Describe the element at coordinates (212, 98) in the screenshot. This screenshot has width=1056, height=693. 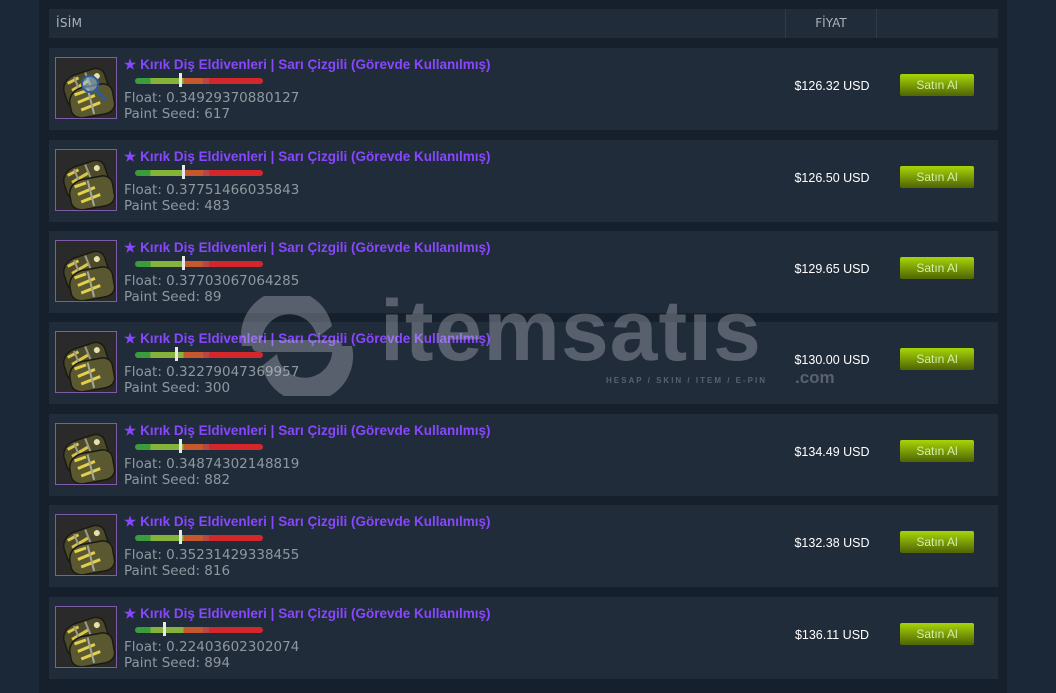
I see `float-value: Float: 0.34929370880127` at that location.